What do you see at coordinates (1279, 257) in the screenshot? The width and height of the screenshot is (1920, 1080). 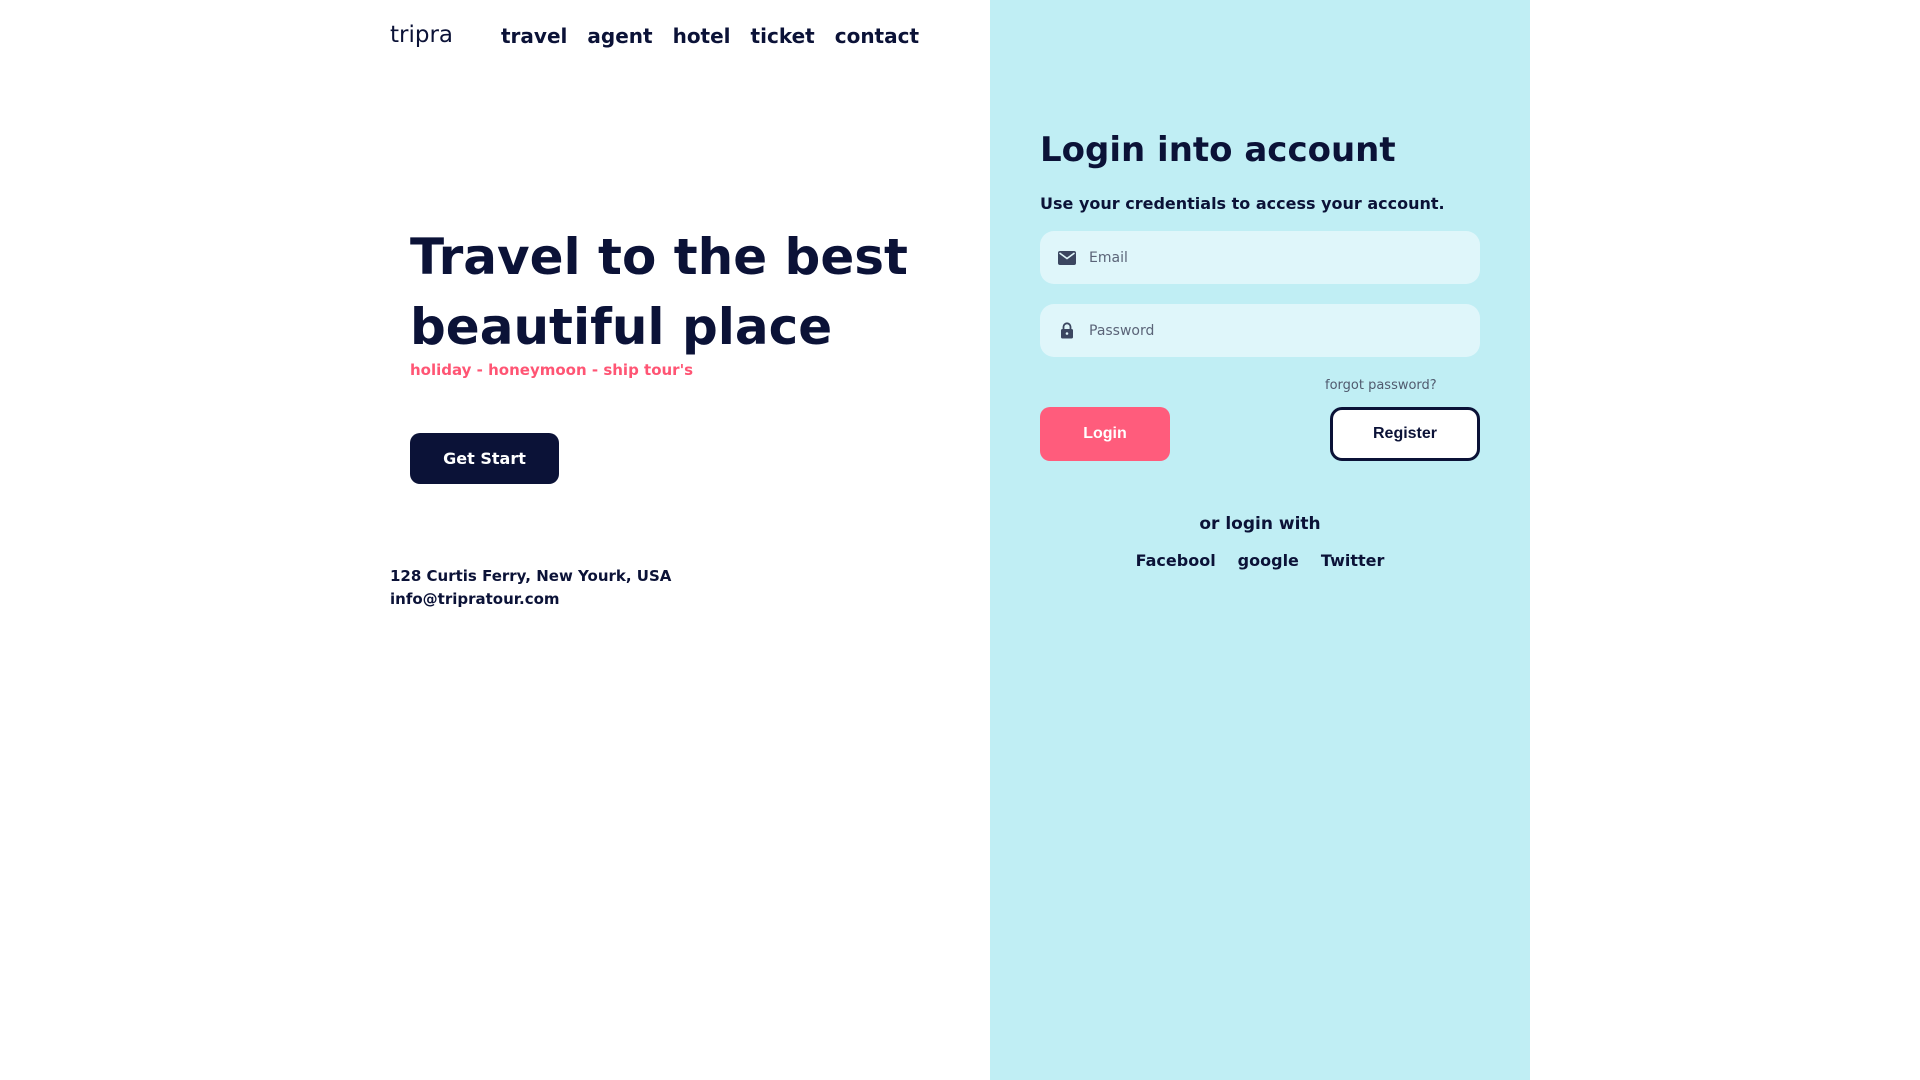 I see `email-input` at bounding box center [1279, 257].